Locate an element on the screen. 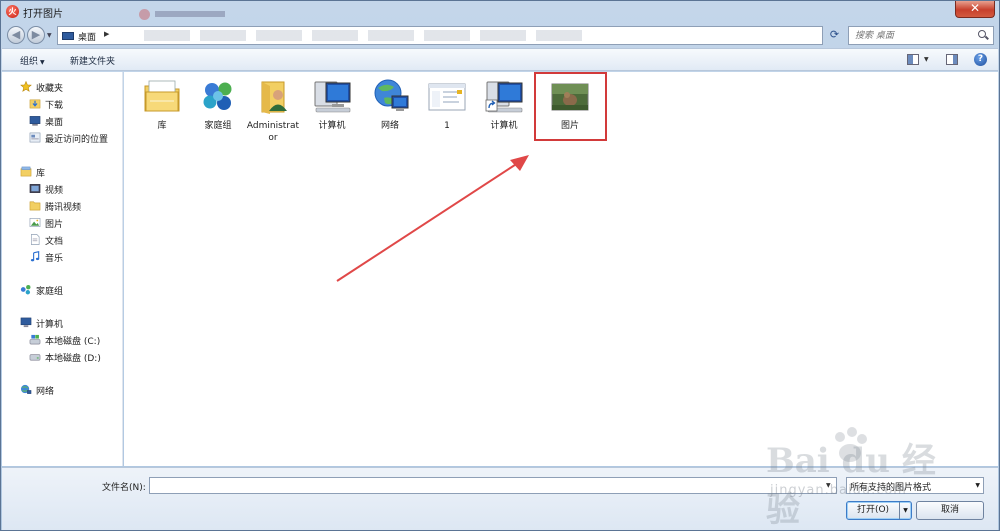 The width and height of the screenshot is (1000, 531). file-item: Administrator is located at coordinates (274, 111).